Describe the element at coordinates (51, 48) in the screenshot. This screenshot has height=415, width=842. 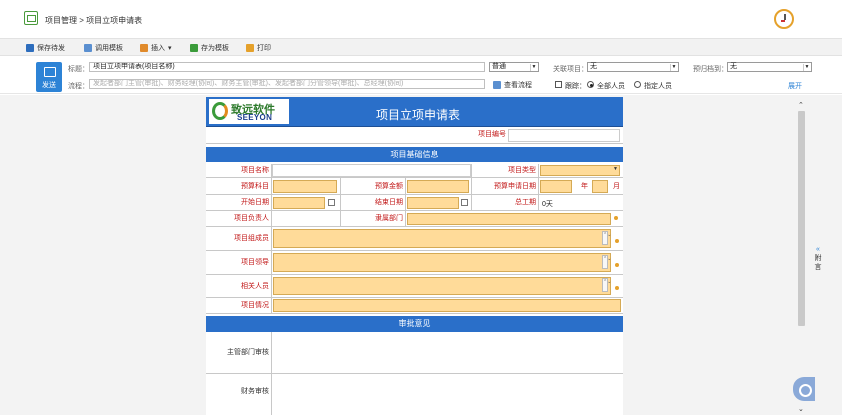
I see `save-draft-label: 保存待发` at that location.